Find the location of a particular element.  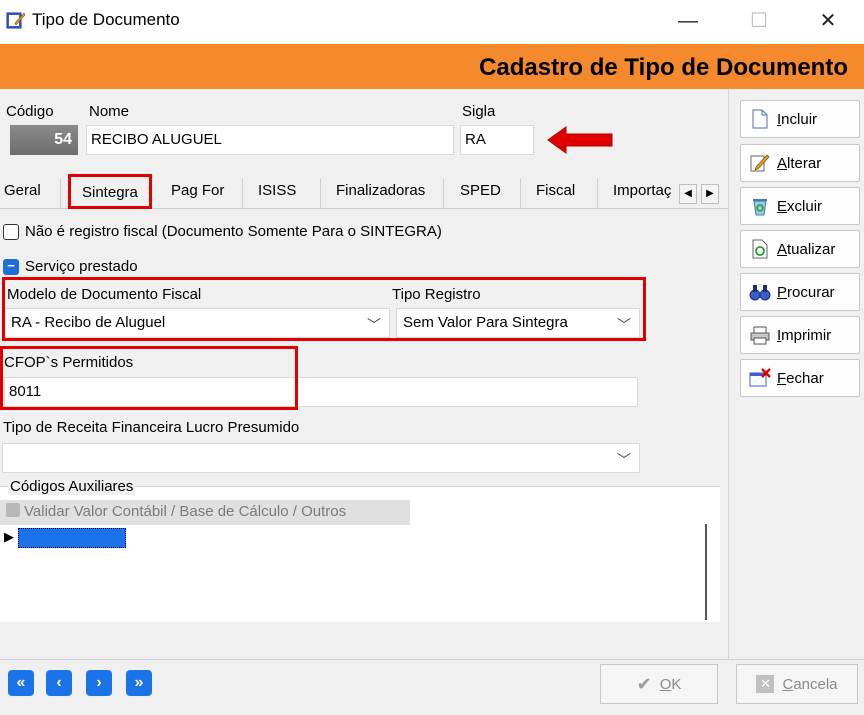

servico-label: Serviço prestado is located at coordinates (81, 266).